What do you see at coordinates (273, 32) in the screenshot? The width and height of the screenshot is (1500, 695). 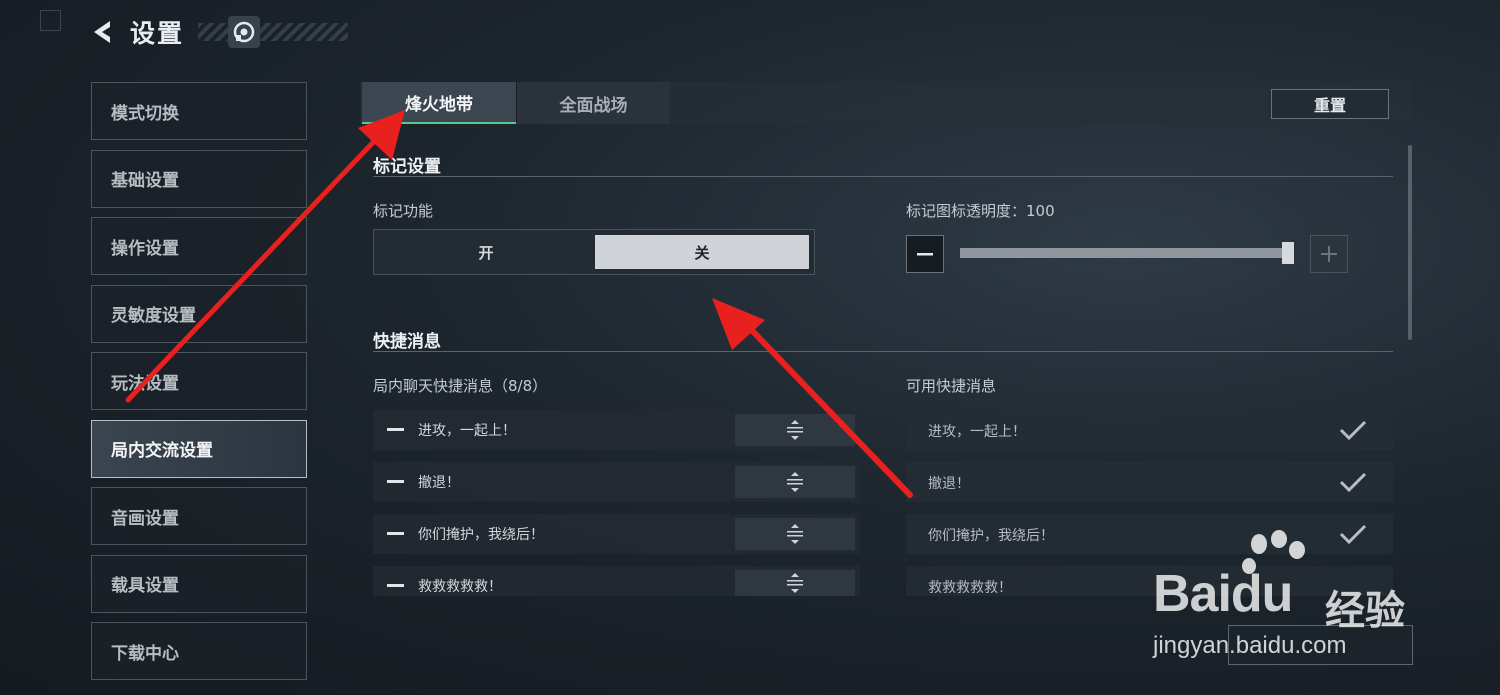 I see `title-decoration` at bounding box center [273, 32].